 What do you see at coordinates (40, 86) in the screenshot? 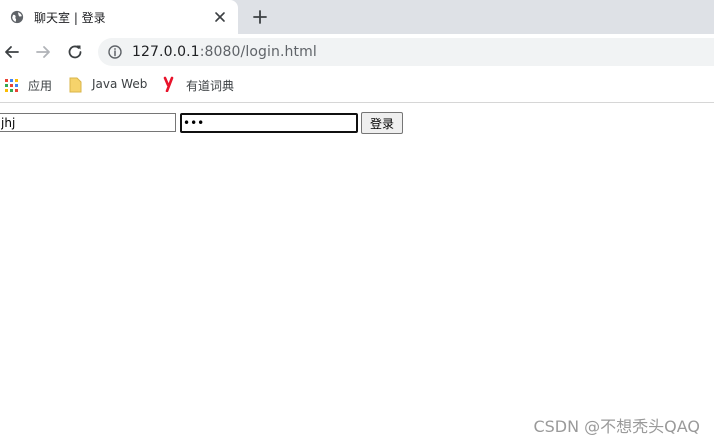
I see `bookmark-label: 应用` at bounding box center [40, 86].